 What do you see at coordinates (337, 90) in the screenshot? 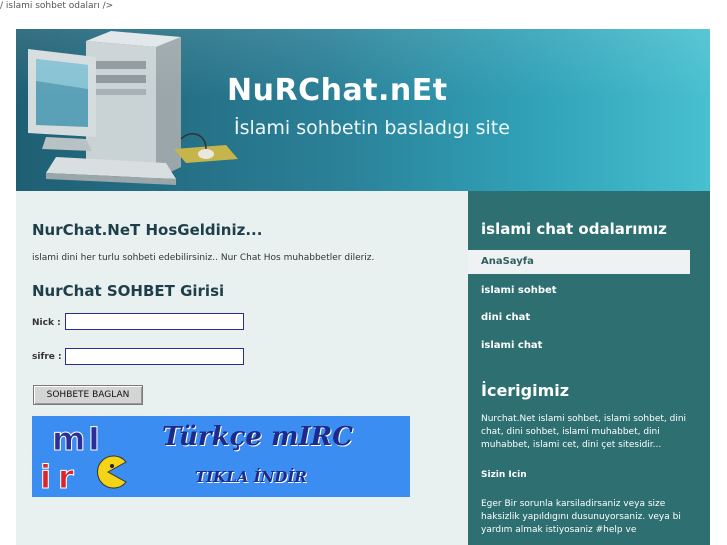
I see `site-title: NuRChat.nEt` at bounding box center [337, 90].